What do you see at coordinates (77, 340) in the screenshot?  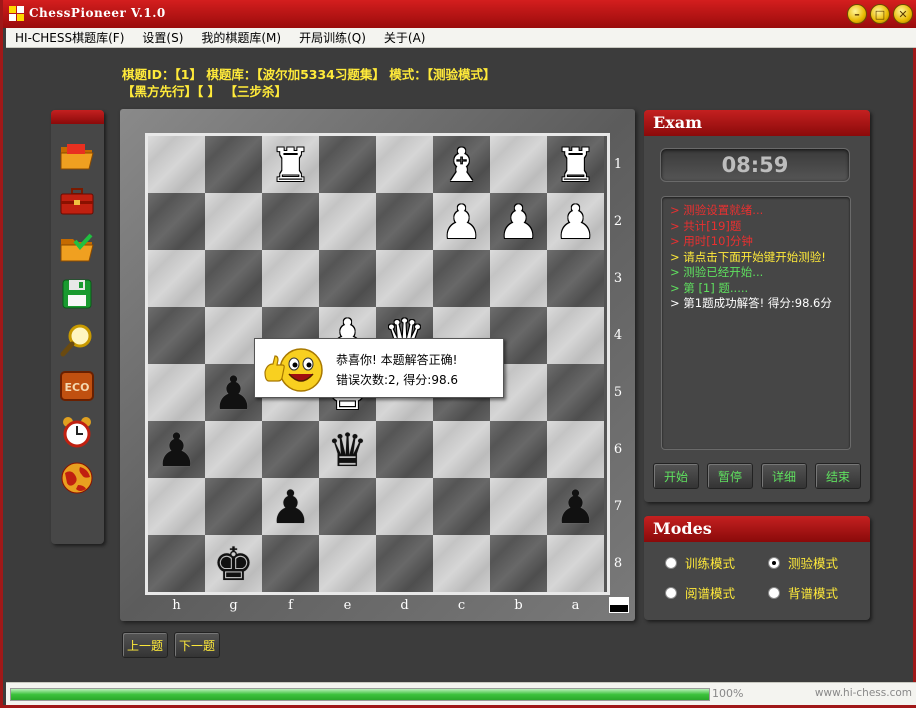 I see `magnifier-icon` at bounding box center [77, 340].